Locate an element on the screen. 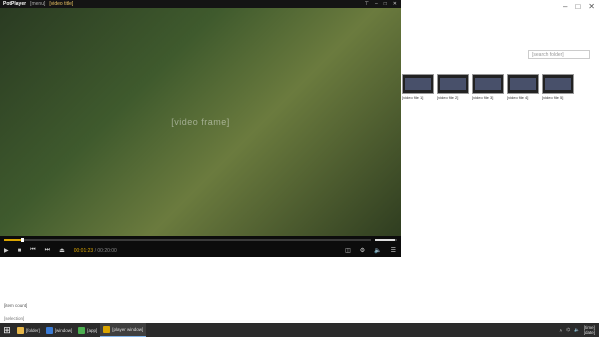 This screenshot has height=337, width=599. time-total: 00:20:00 is located at coordinates (107, 250).